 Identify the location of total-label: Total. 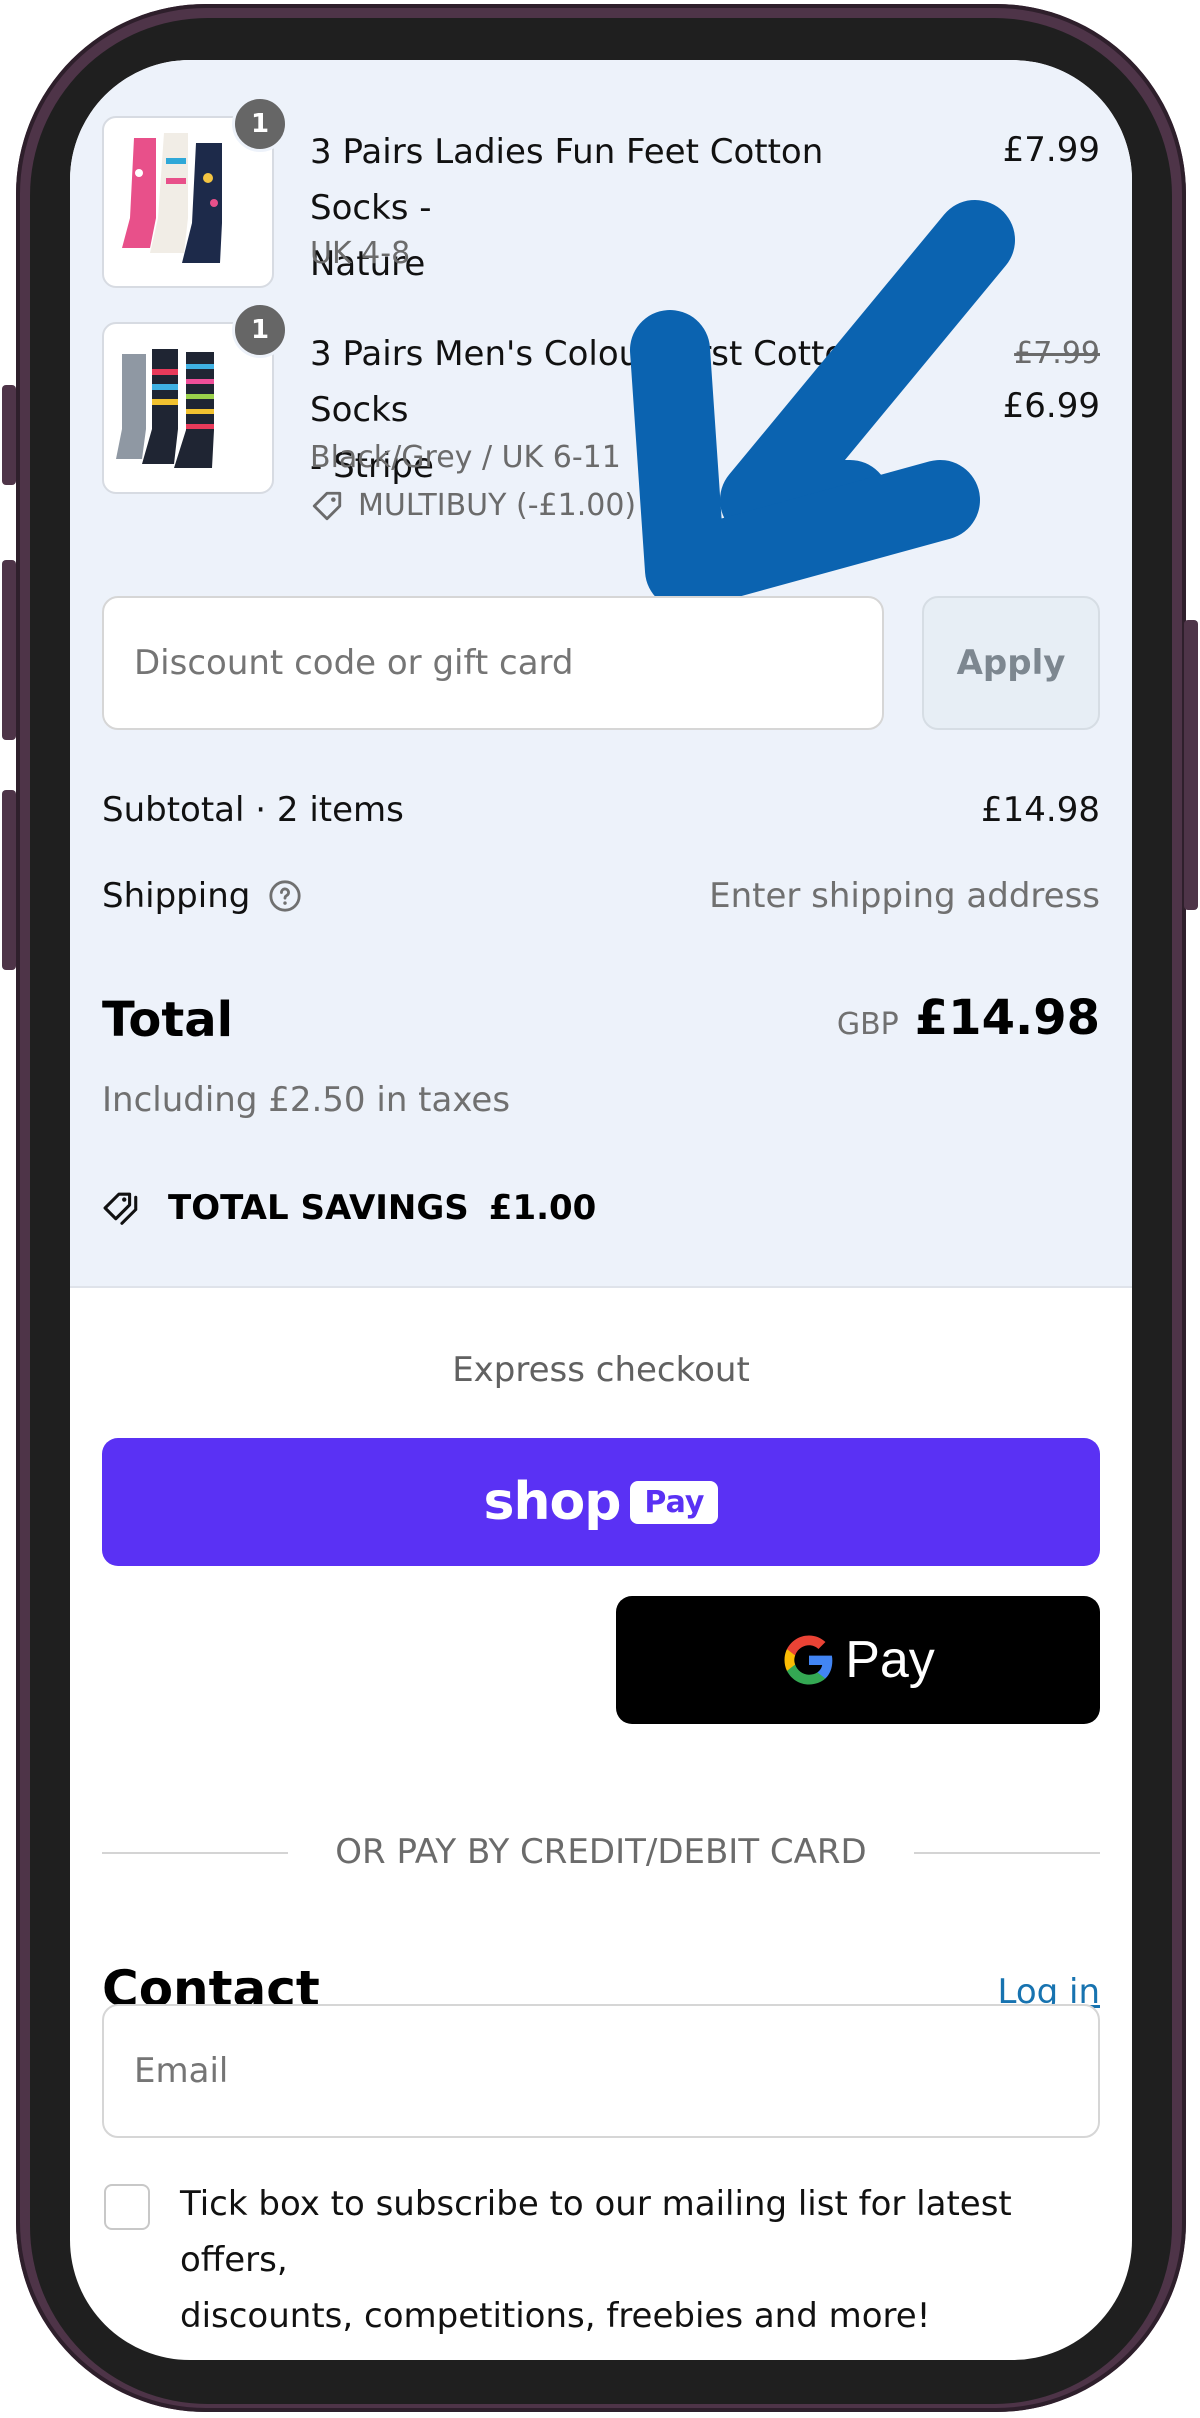
(168, 1020).